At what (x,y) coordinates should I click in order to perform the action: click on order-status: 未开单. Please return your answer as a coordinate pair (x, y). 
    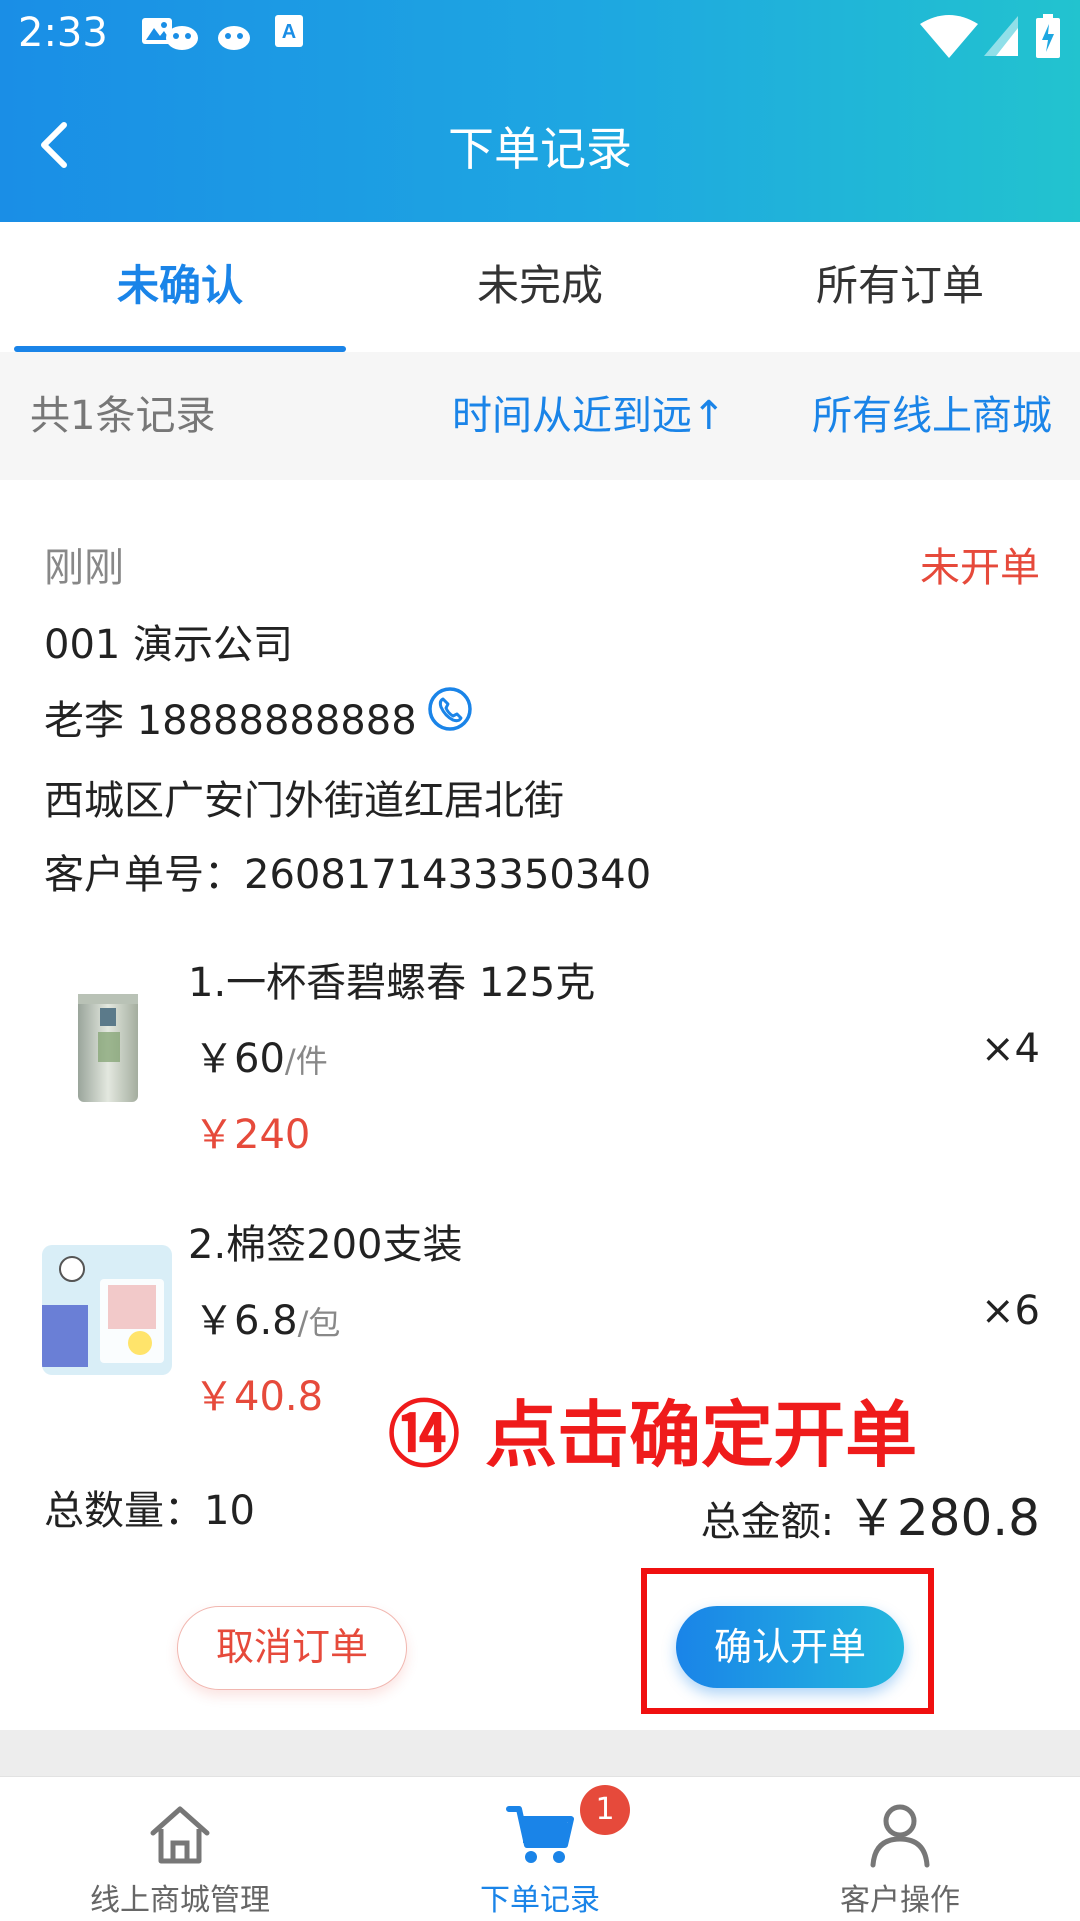
    Looking at the image, I should click on (980, 568).